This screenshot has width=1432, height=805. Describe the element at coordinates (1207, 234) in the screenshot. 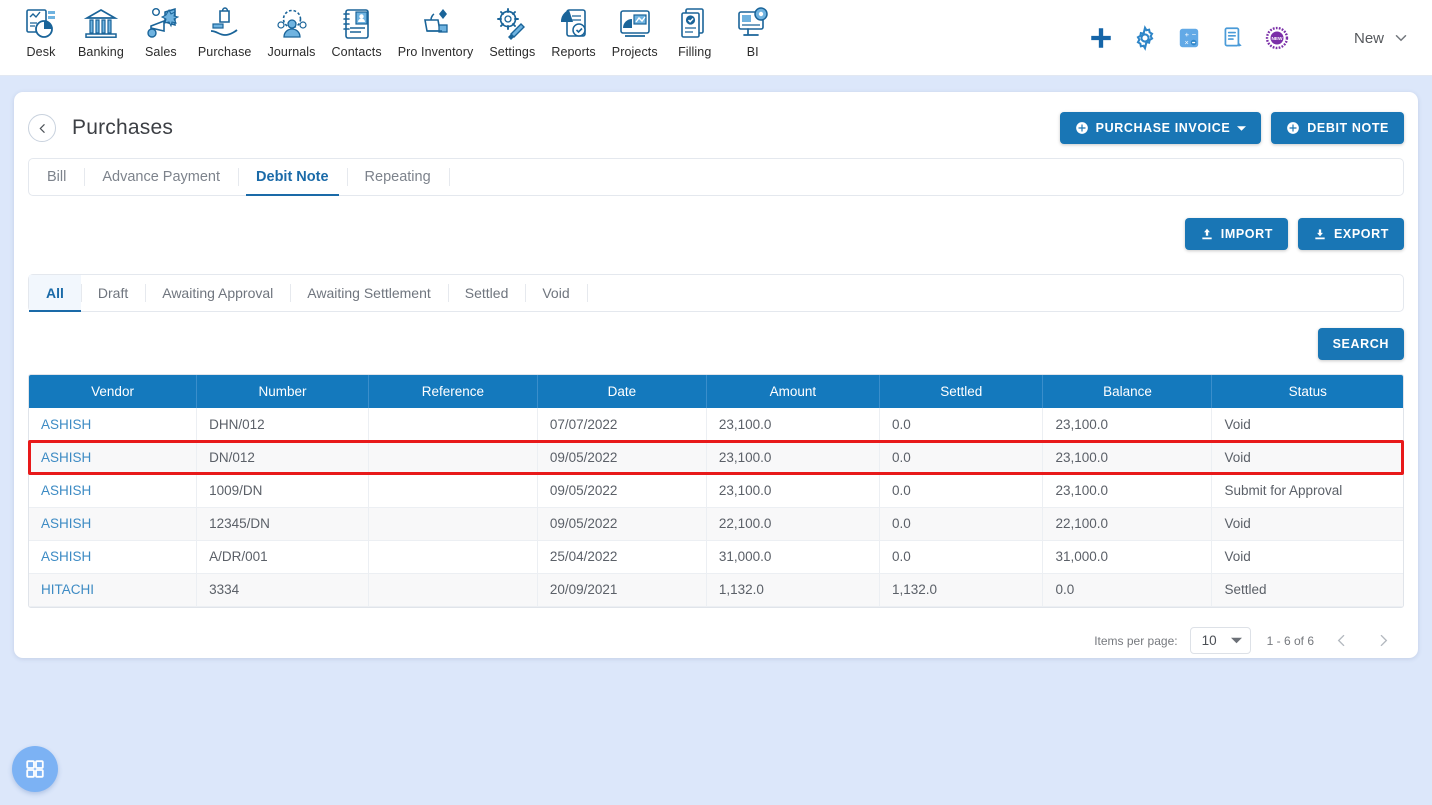

I see `upload-icon` at that location.